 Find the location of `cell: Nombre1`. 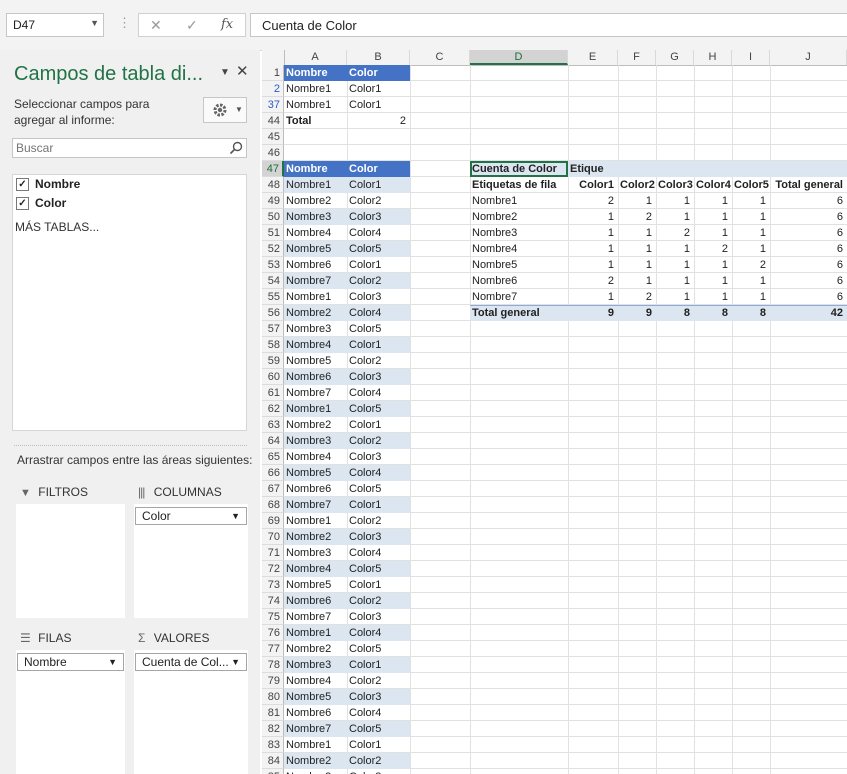

cell: Nombre1 is located at coordinates (315, 89).